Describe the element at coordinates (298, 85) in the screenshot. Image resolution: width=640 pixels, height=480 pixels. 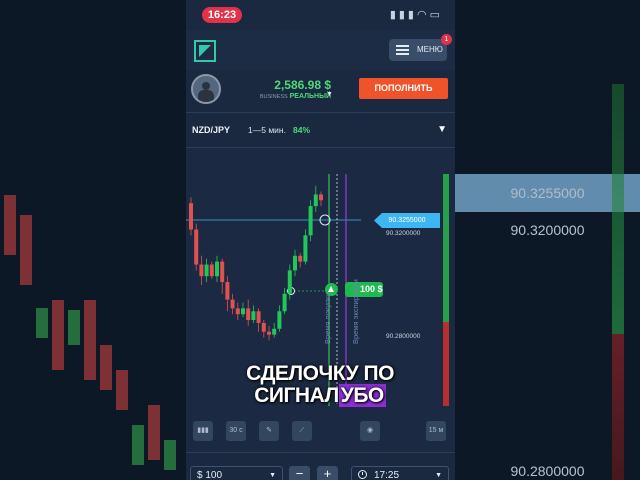
I see `account-balance: 2,586.98 $` at that location.